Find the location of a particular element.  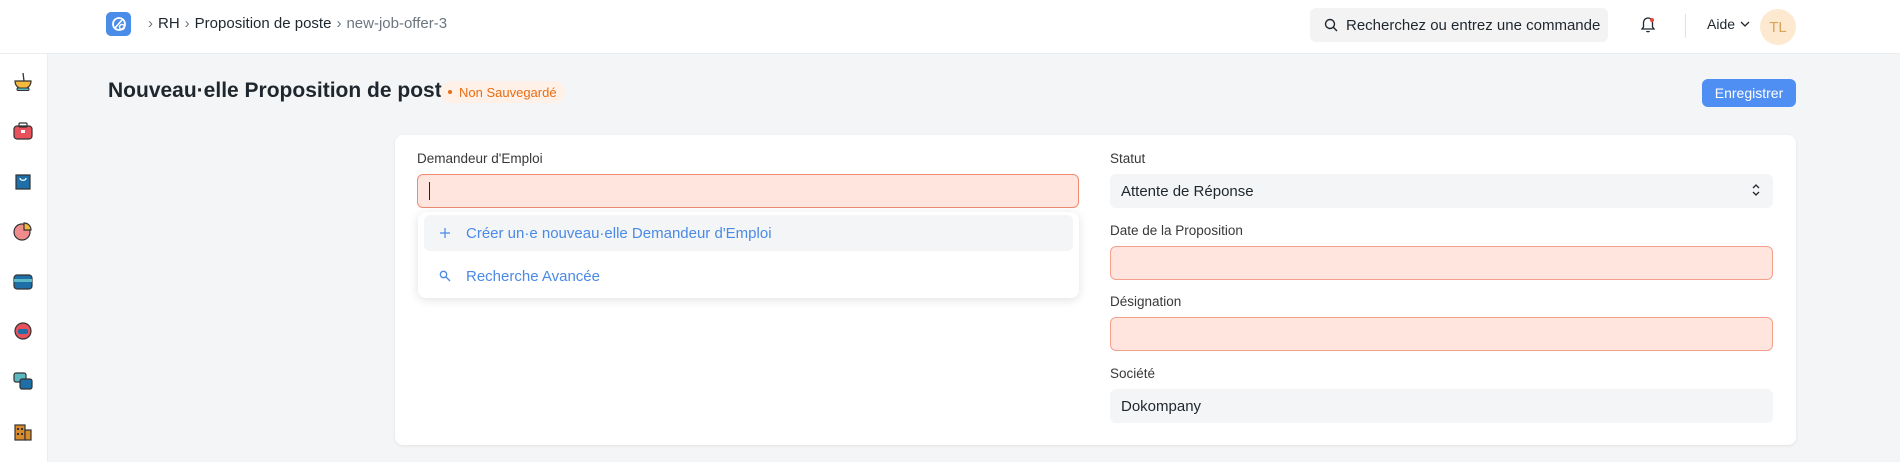

logo-icon is located at coordinates (118, 24).